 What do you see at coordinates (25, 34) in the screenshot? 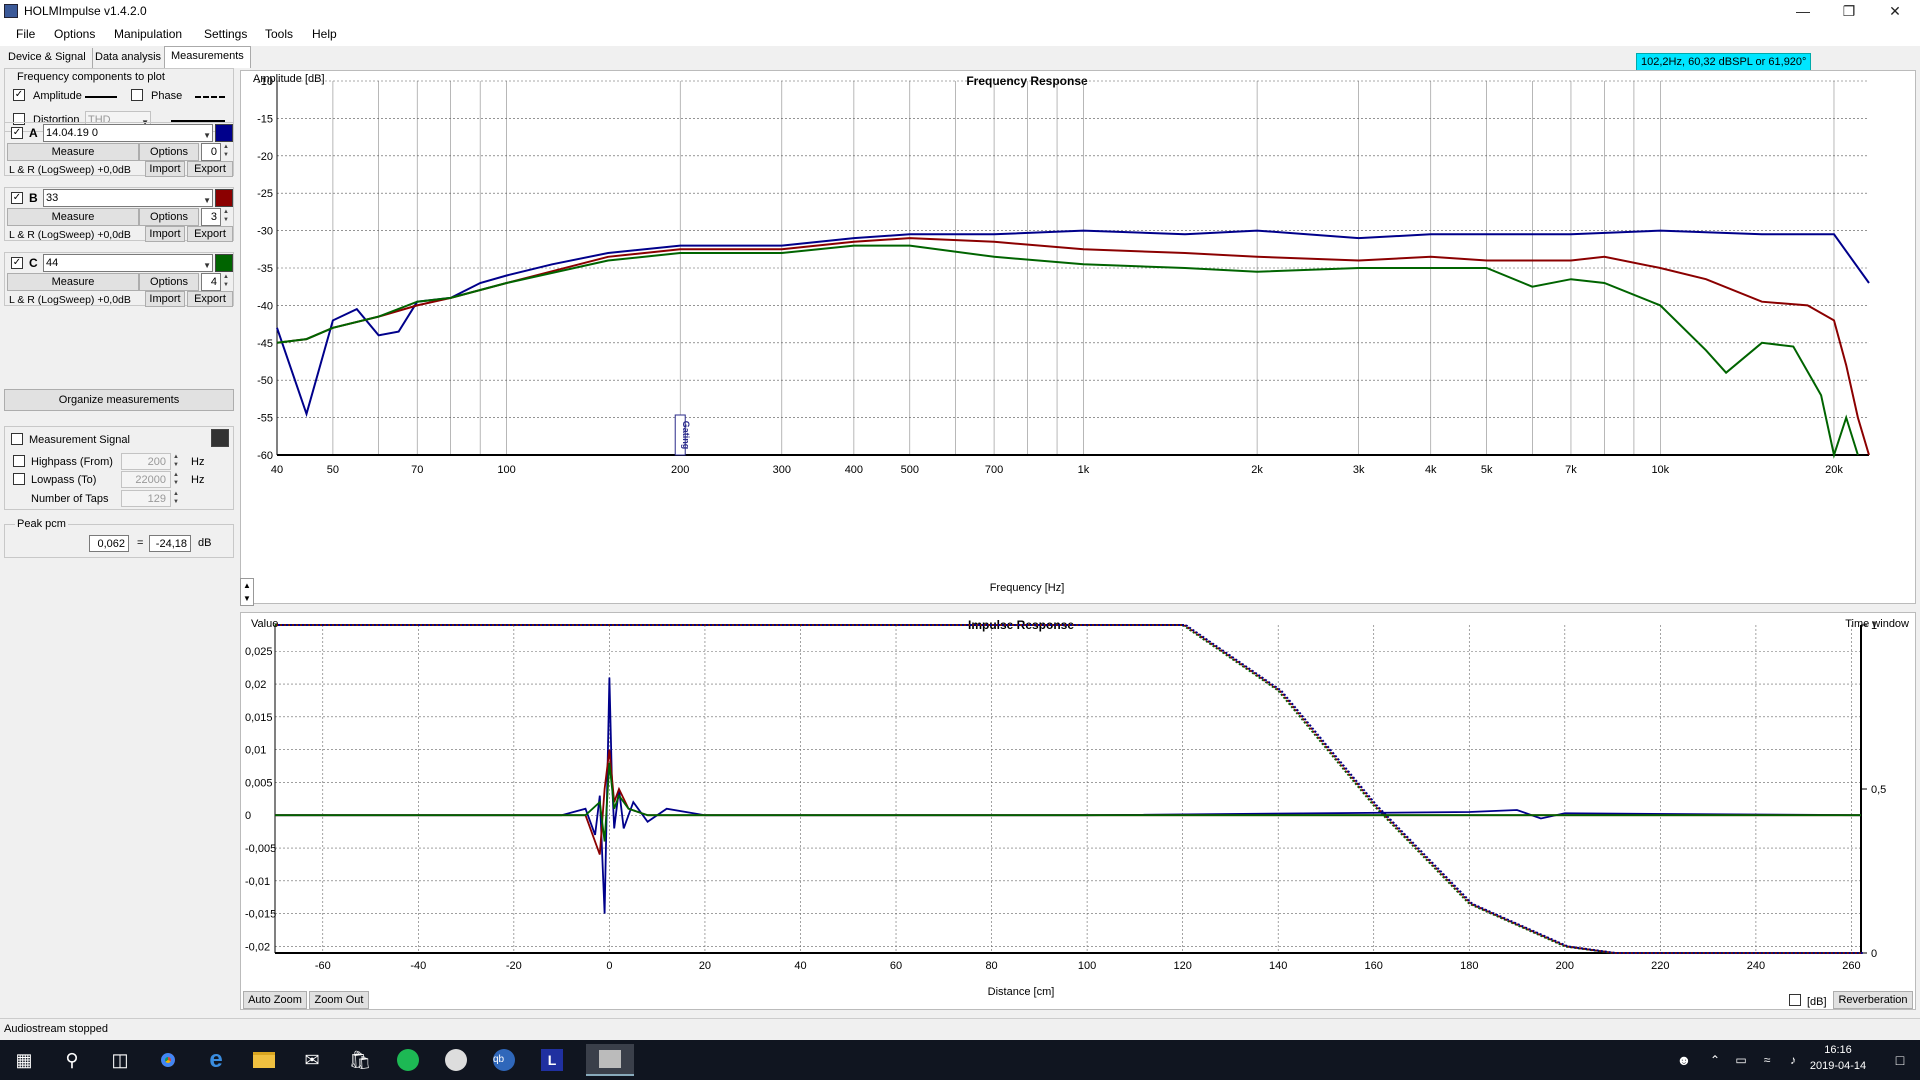
I see `menu-file: File` at bounding box center [25, 34].